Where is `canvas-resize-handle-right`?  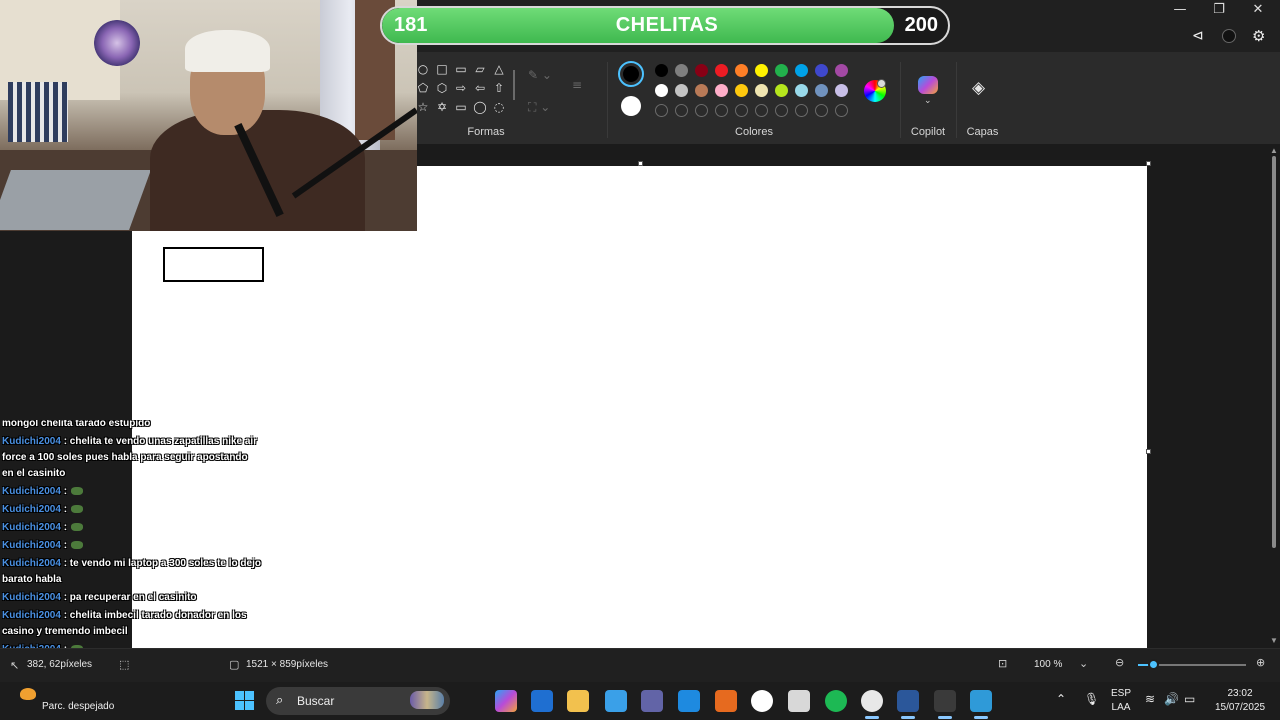 canvas-resize-handle-right is located at coordinates (1148, 451).